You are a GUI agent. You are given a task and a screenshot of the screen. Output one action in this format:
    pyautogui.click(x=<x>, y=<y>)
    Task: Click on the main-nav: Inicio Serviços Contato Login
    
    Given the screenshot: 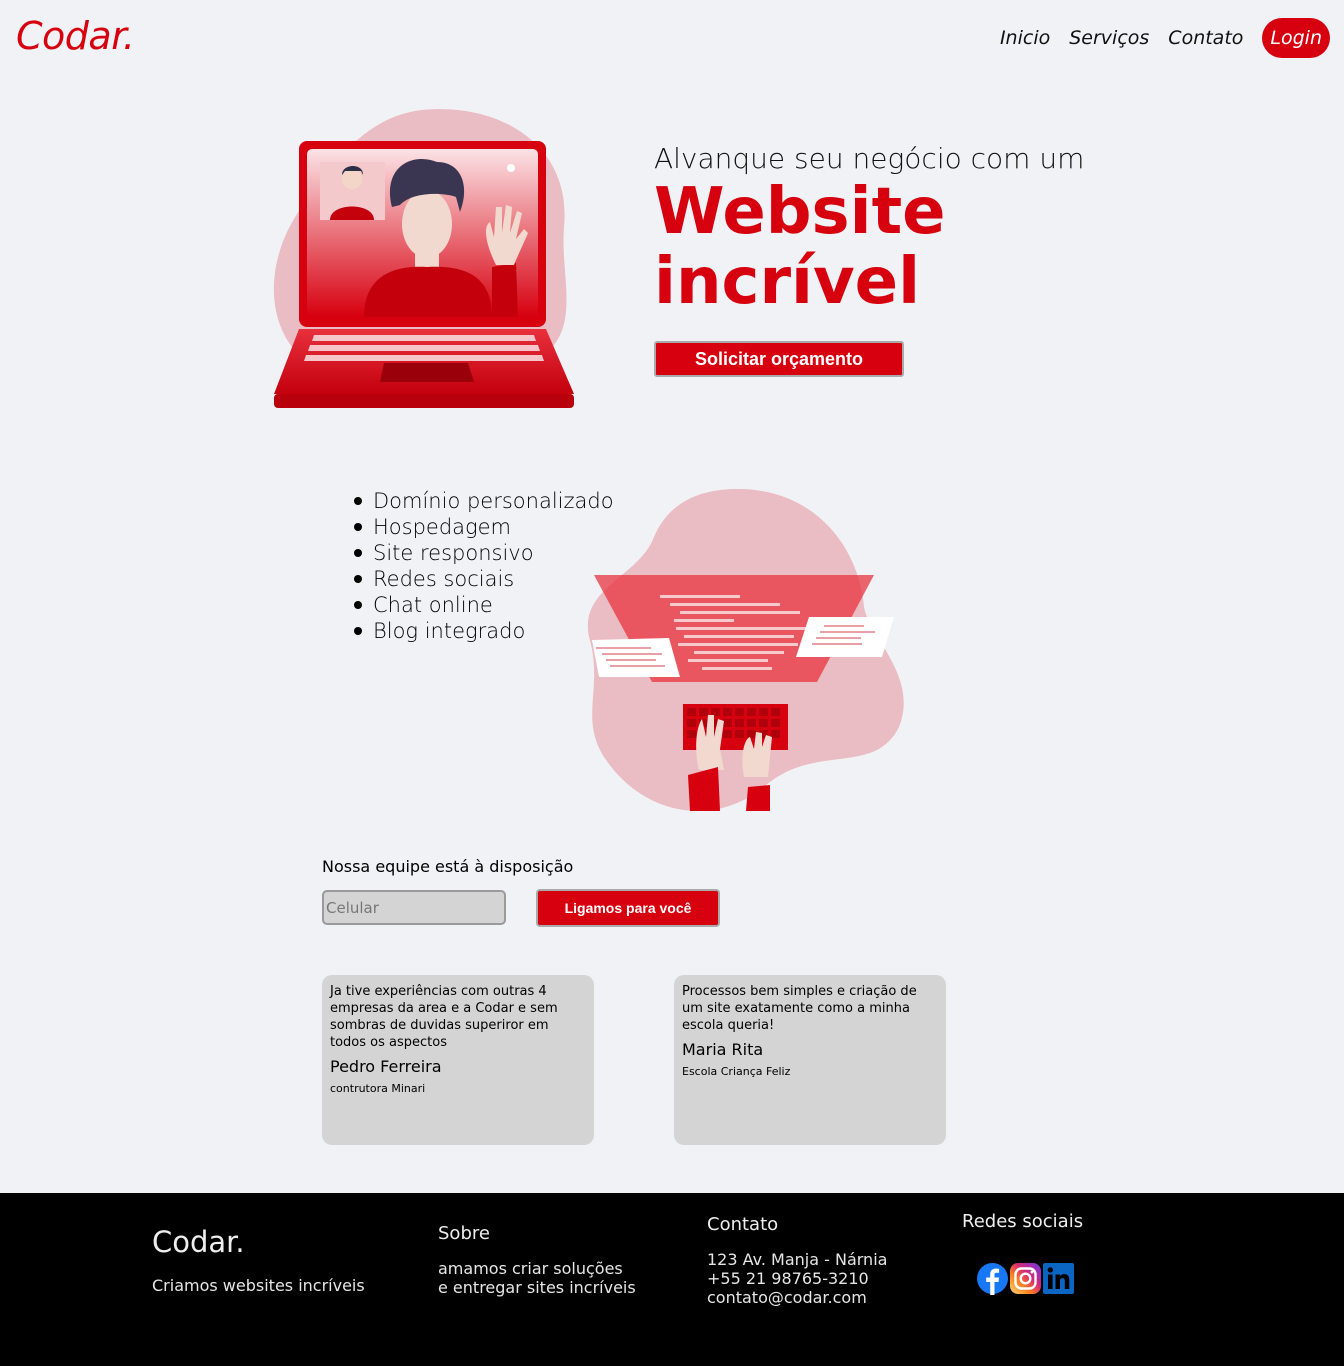 What is the action you would take?
    pyautogui.click(x=1165, y=38)
    